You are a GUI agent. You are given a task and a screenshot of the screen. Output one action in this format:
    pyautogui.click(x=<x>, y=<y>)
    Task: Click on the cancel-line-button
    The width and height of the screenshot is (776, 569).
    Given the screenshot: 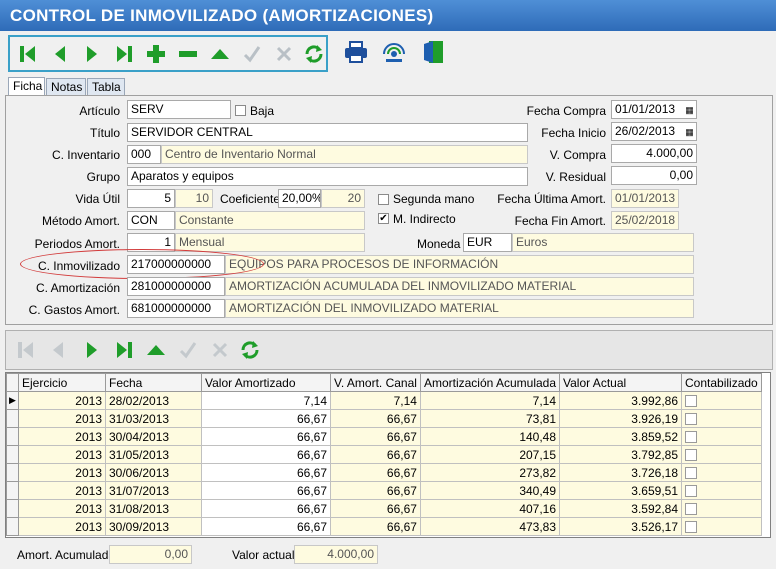 What is the action you would take?
    pyautogui.click(x=220, y=350)
    